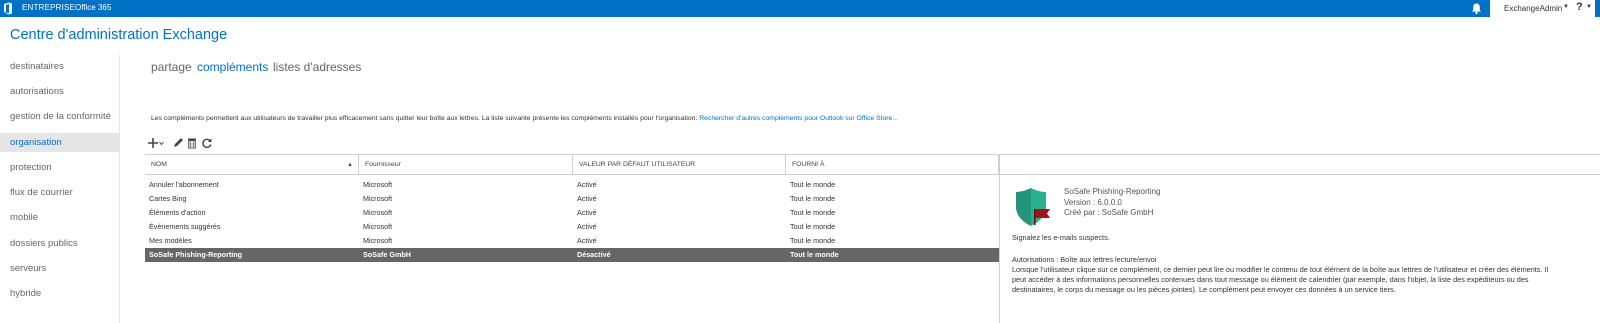  I want to click on delete-icon, so click(192, 143).